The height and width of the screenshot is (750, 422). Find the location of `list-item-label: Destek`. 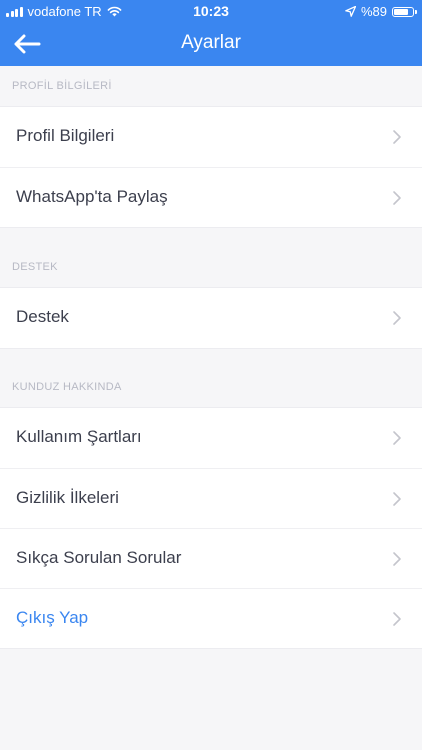

list-item-label: Destek is located at coordinates (42, 316).